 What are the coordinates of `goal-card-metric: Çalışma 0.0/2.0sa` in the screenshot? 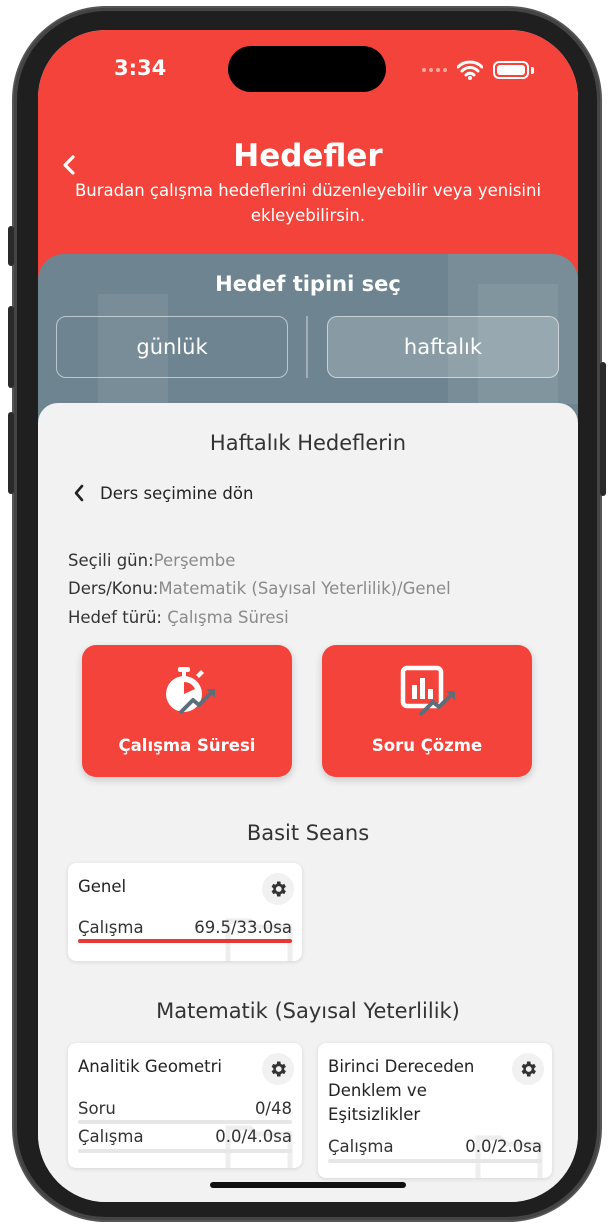 It's located at (435, 1146).